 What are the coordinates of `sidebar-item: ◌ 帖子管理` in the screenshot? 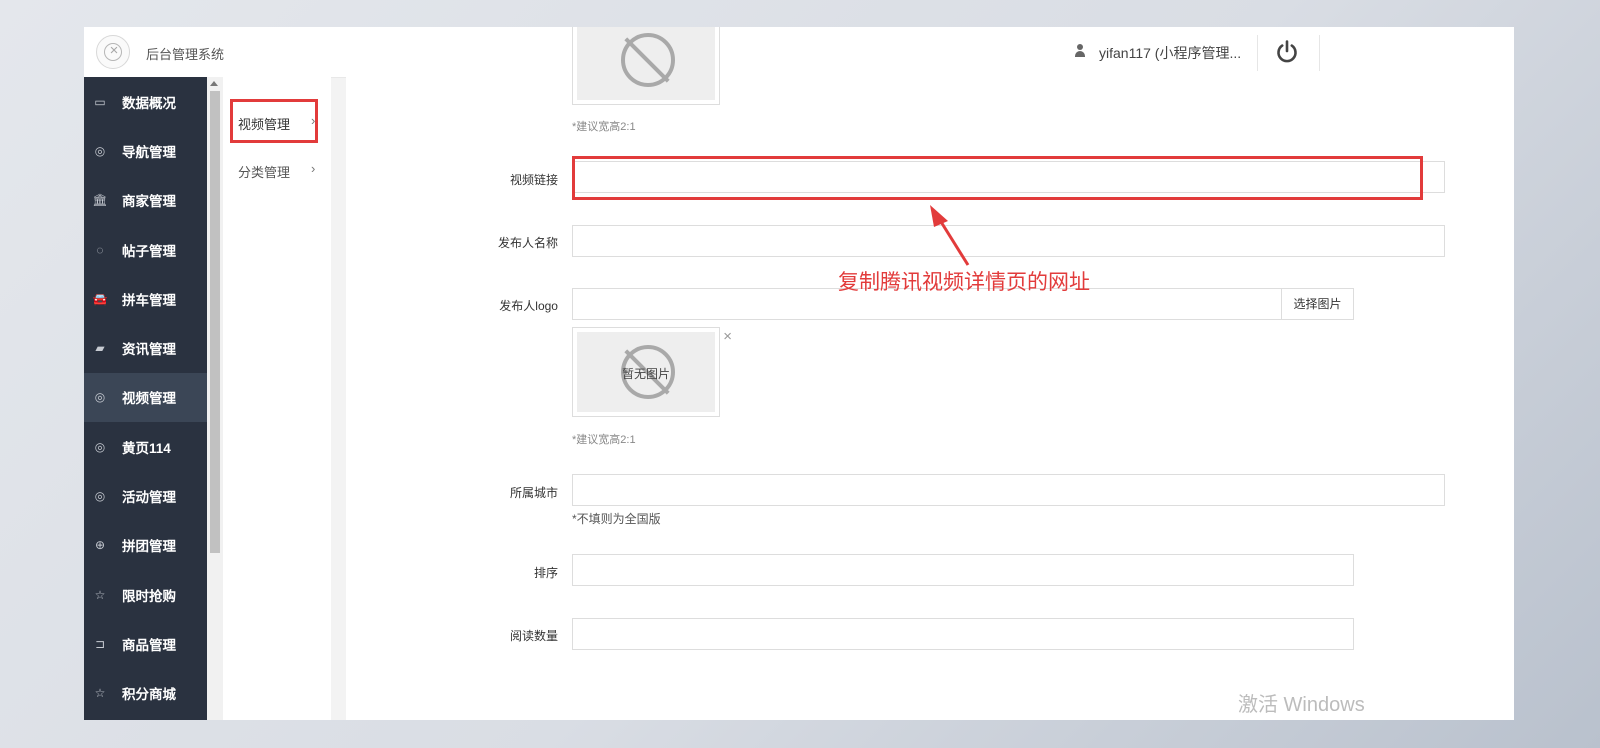 It's located at (145, 249).